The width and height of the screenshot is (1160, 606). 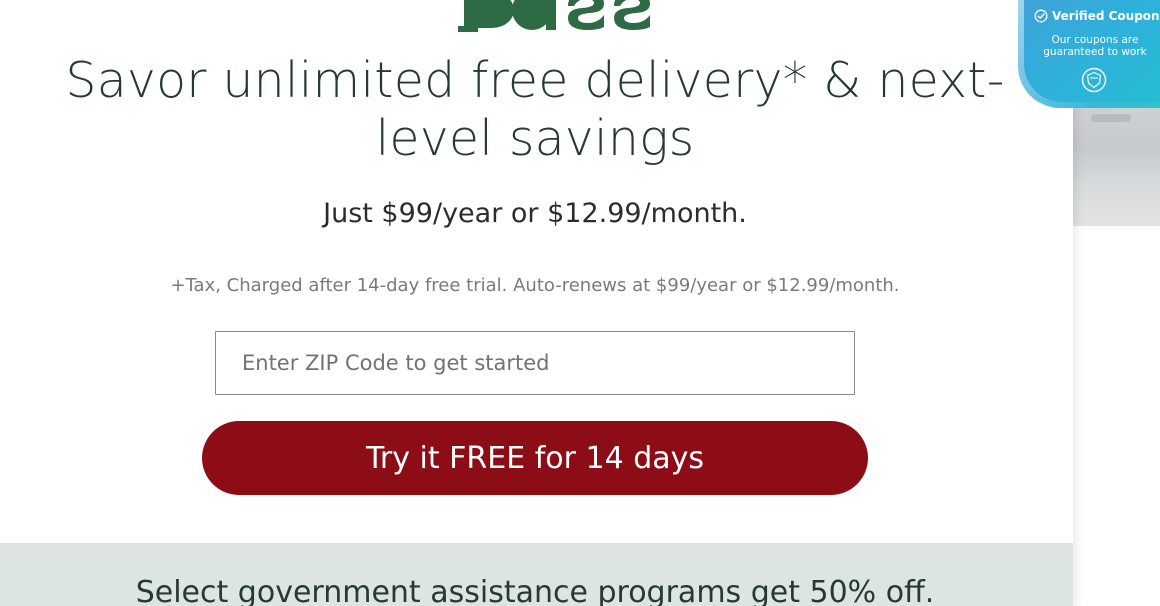 I want to click on background-image, so click(x=1116, y=161).